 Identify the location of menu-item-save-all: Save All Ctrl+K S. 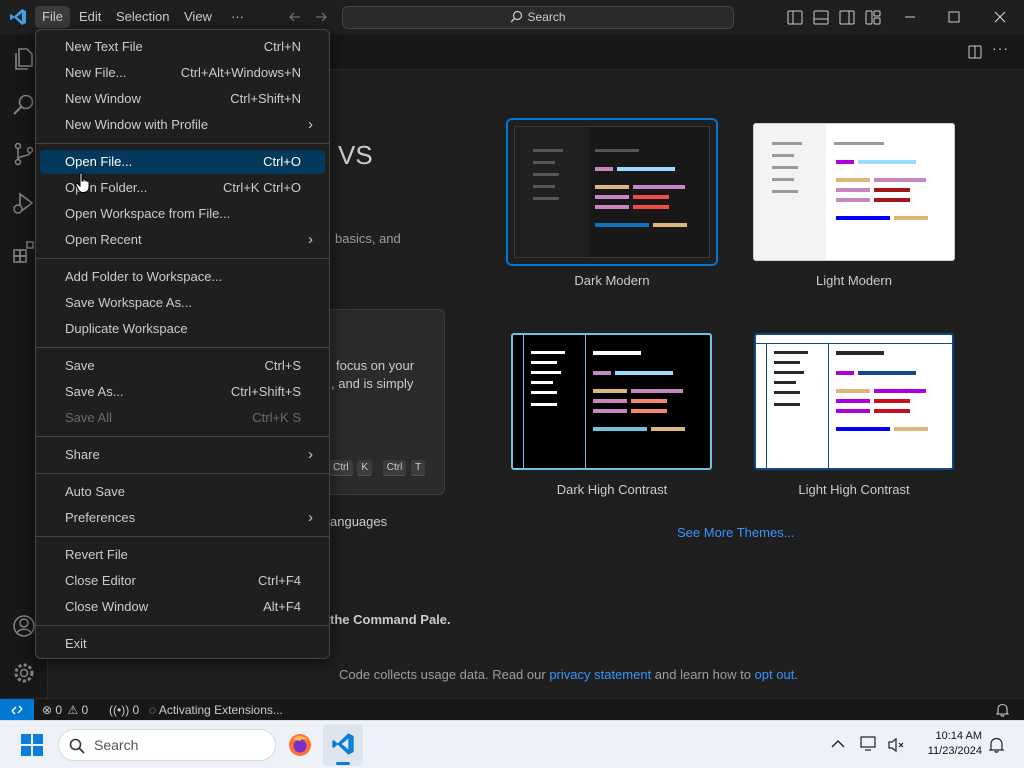
(182, 418).